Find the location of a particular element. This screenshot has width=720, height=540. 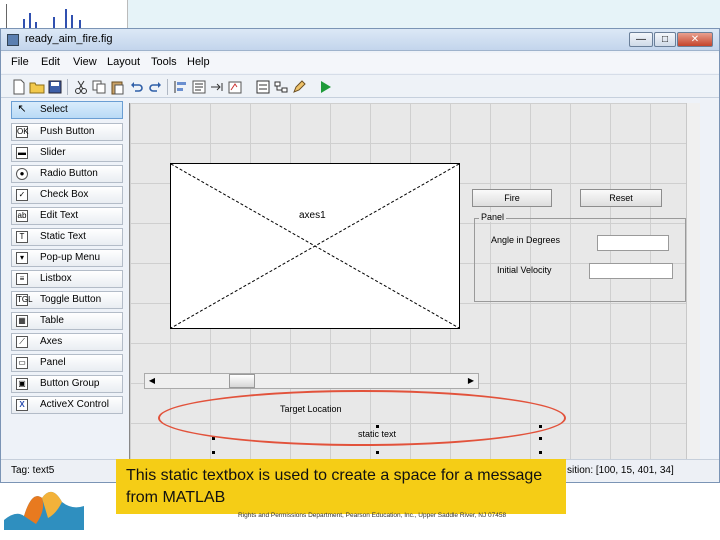

palette-label: Select is located at coordinates (54, 109).